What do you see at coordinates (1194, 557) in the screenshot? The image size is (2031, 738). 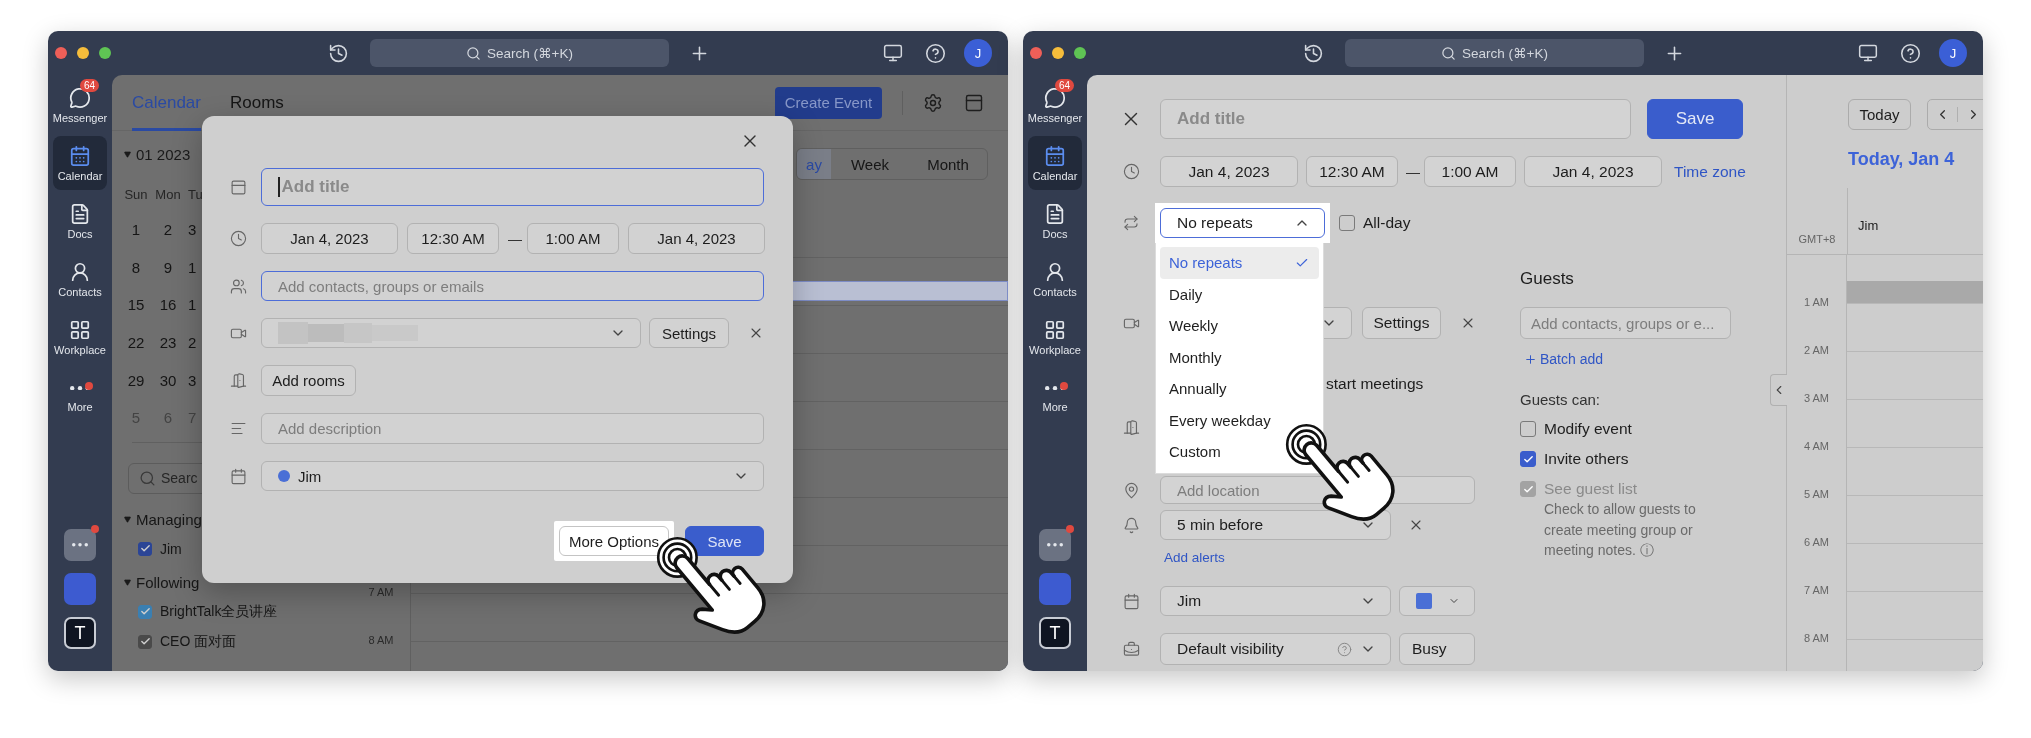 I see `add-alerts-link: Add alerts` at bounding box center [1194, 557].